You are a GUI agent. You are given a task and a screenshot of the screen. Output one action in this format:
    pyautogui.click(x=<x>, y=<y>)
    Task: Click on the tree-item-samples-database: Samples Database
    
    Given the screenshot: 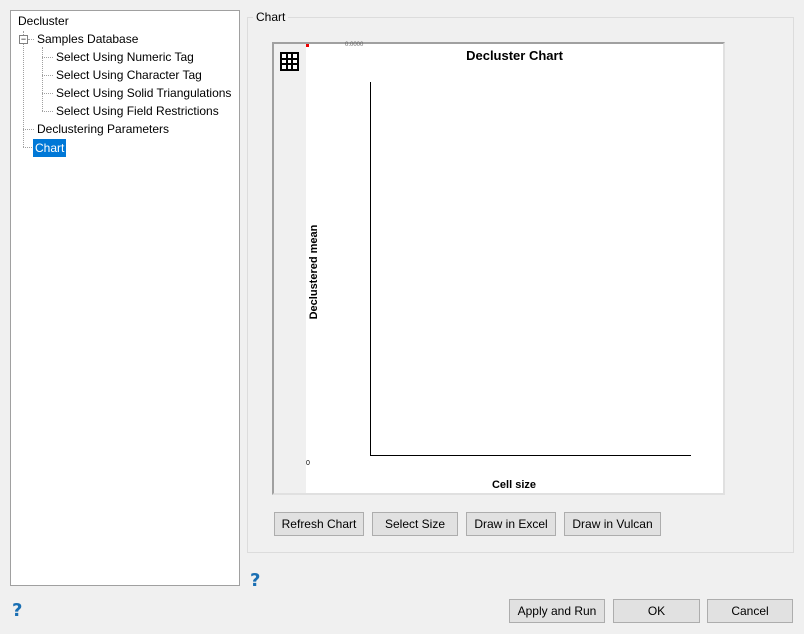 What is the action you would take?
    pyautogui.click(x=87, y=39)
    